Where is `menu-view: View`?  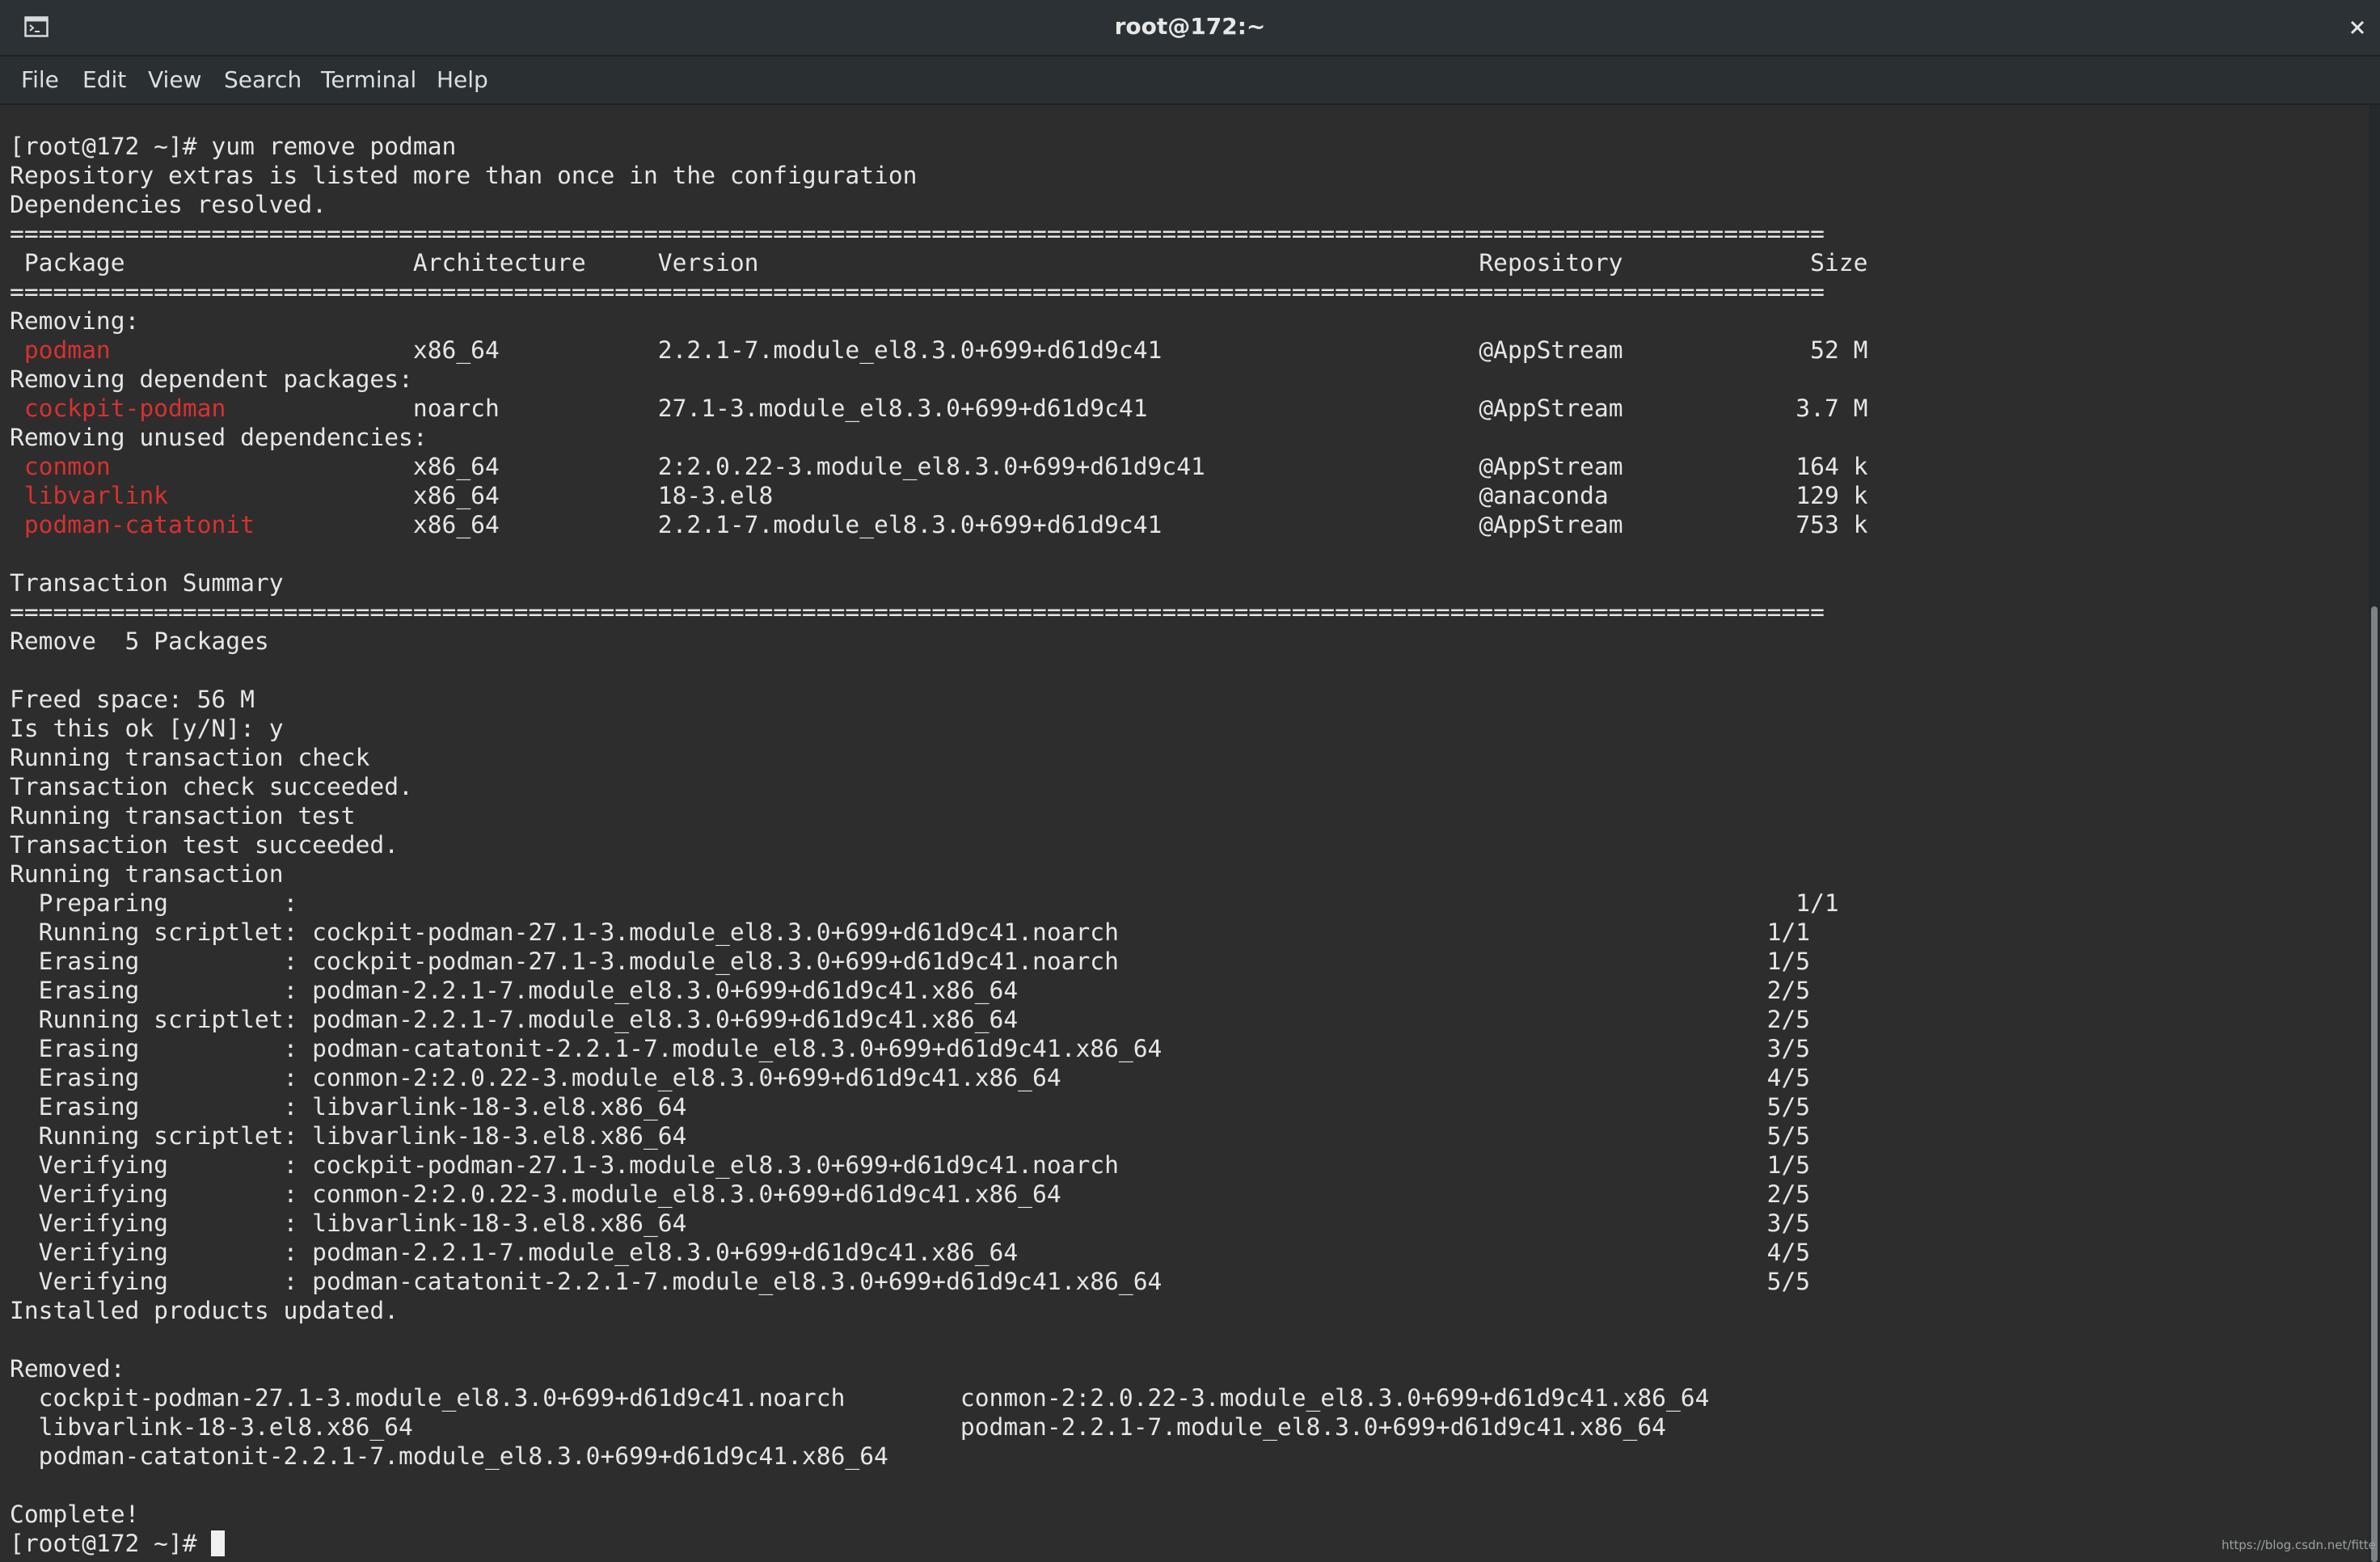 menu-view: View is located at coordinates (174, 80).